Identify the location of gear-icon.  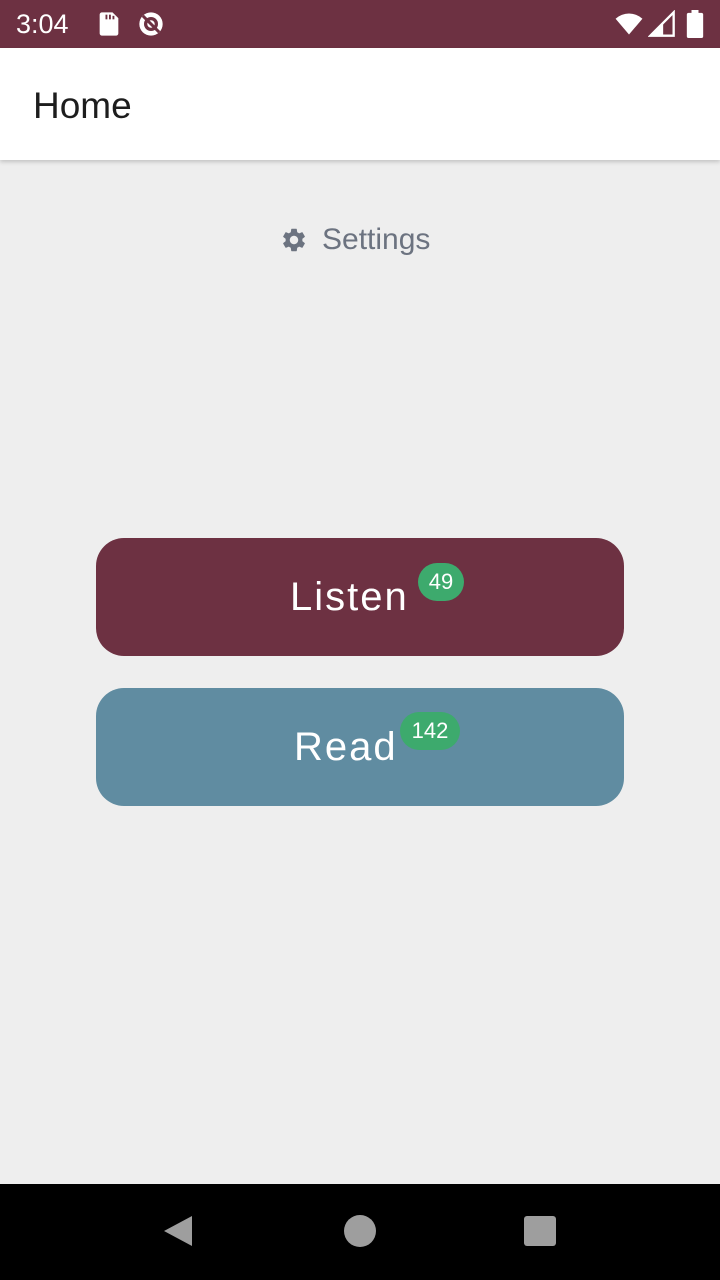
(294, 240).